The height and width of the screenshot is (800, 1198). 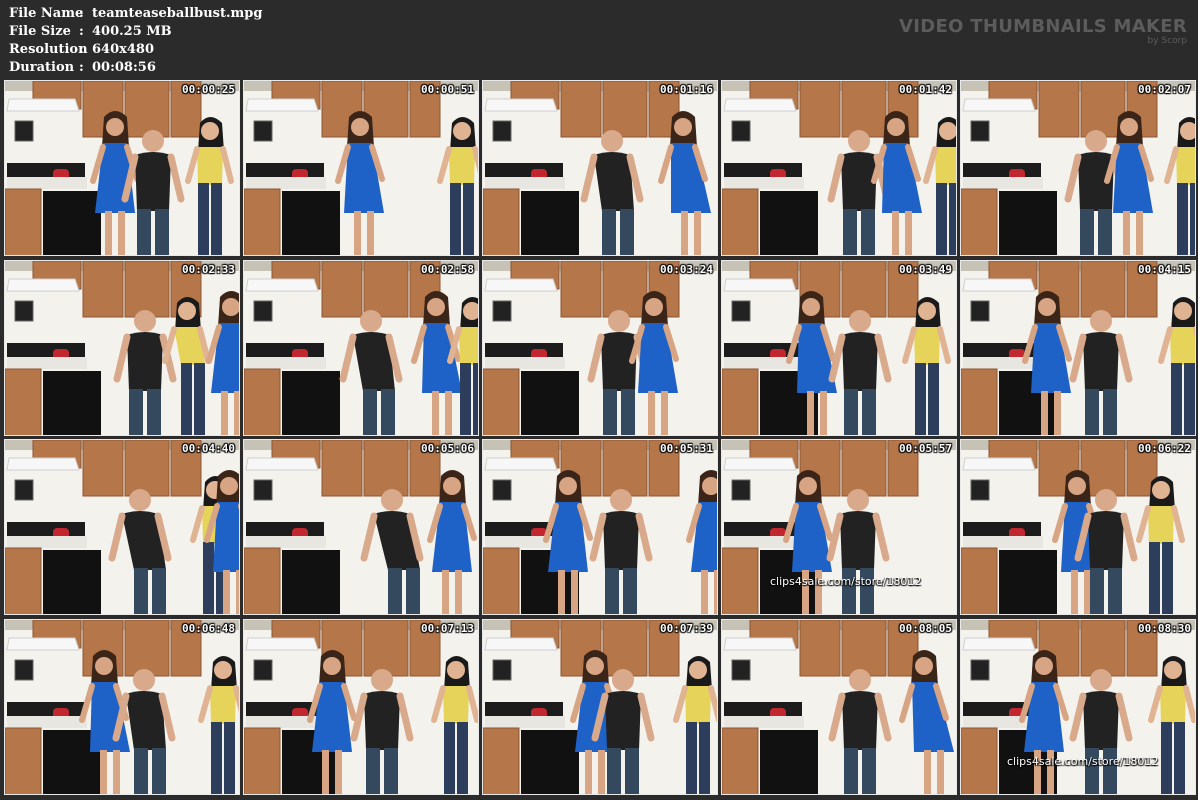 I want to click on timestamp: 00:08:30, so click(x=1164, y=628).